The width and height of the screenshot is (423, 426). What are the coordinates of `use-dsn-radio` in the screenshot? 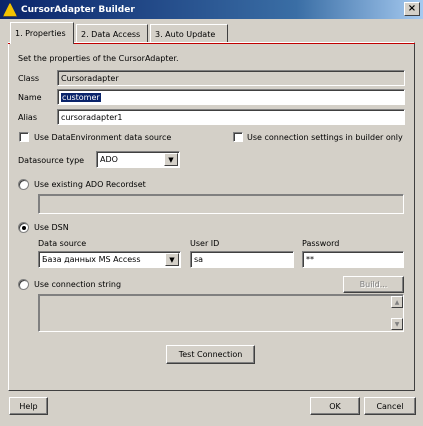 It's located at (23, 227).